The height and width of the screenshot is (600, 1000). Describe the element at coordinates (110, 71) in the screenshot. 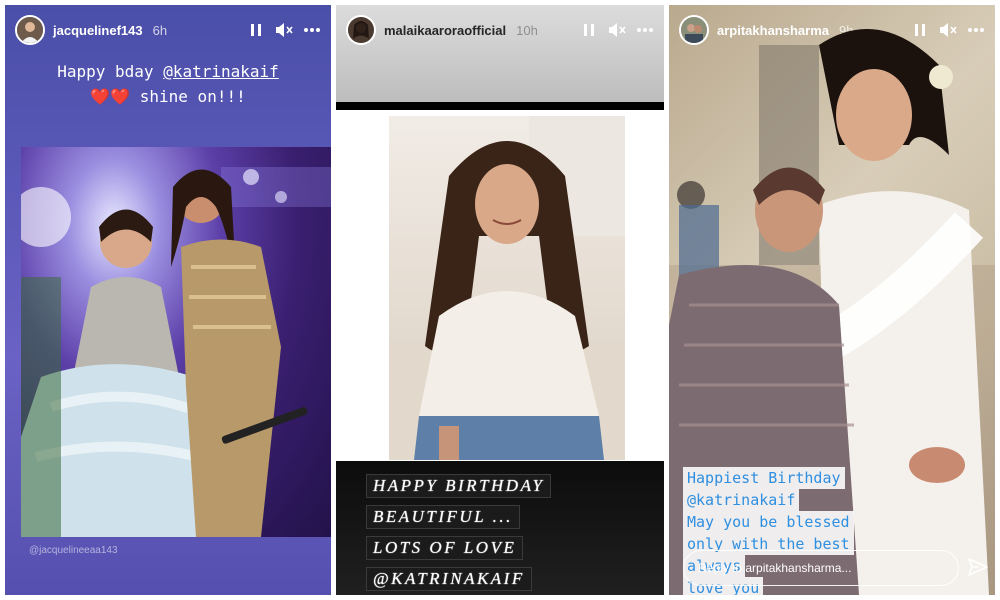

I see `caption-text: Happy bday` at that location.